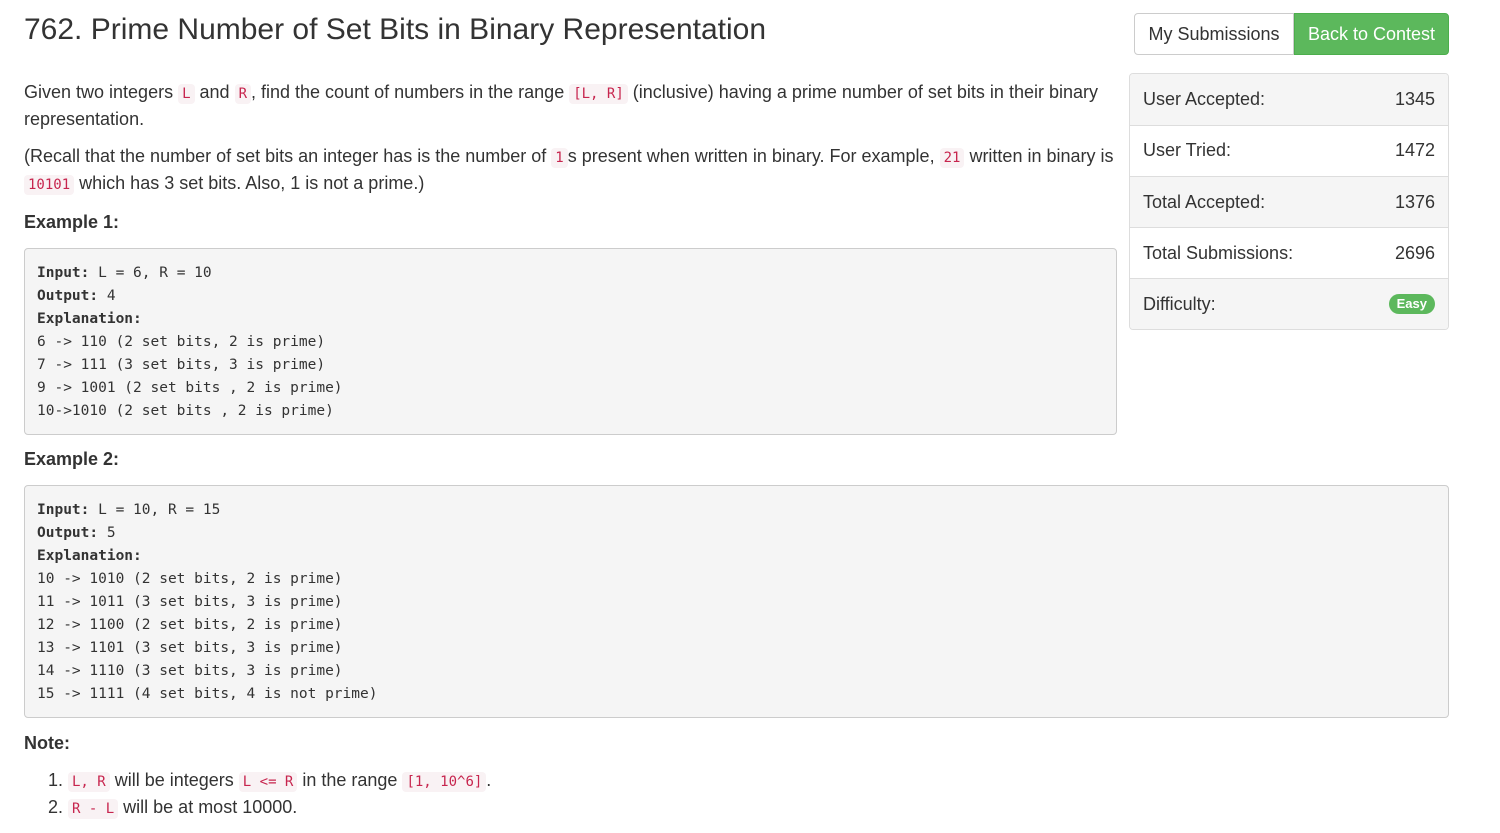 The height and width of the screenshot is (833, 1500). I want to click on explanation-line: 15 -> 1111 (4 set bits, 4 is not prime), so click(207, 694).